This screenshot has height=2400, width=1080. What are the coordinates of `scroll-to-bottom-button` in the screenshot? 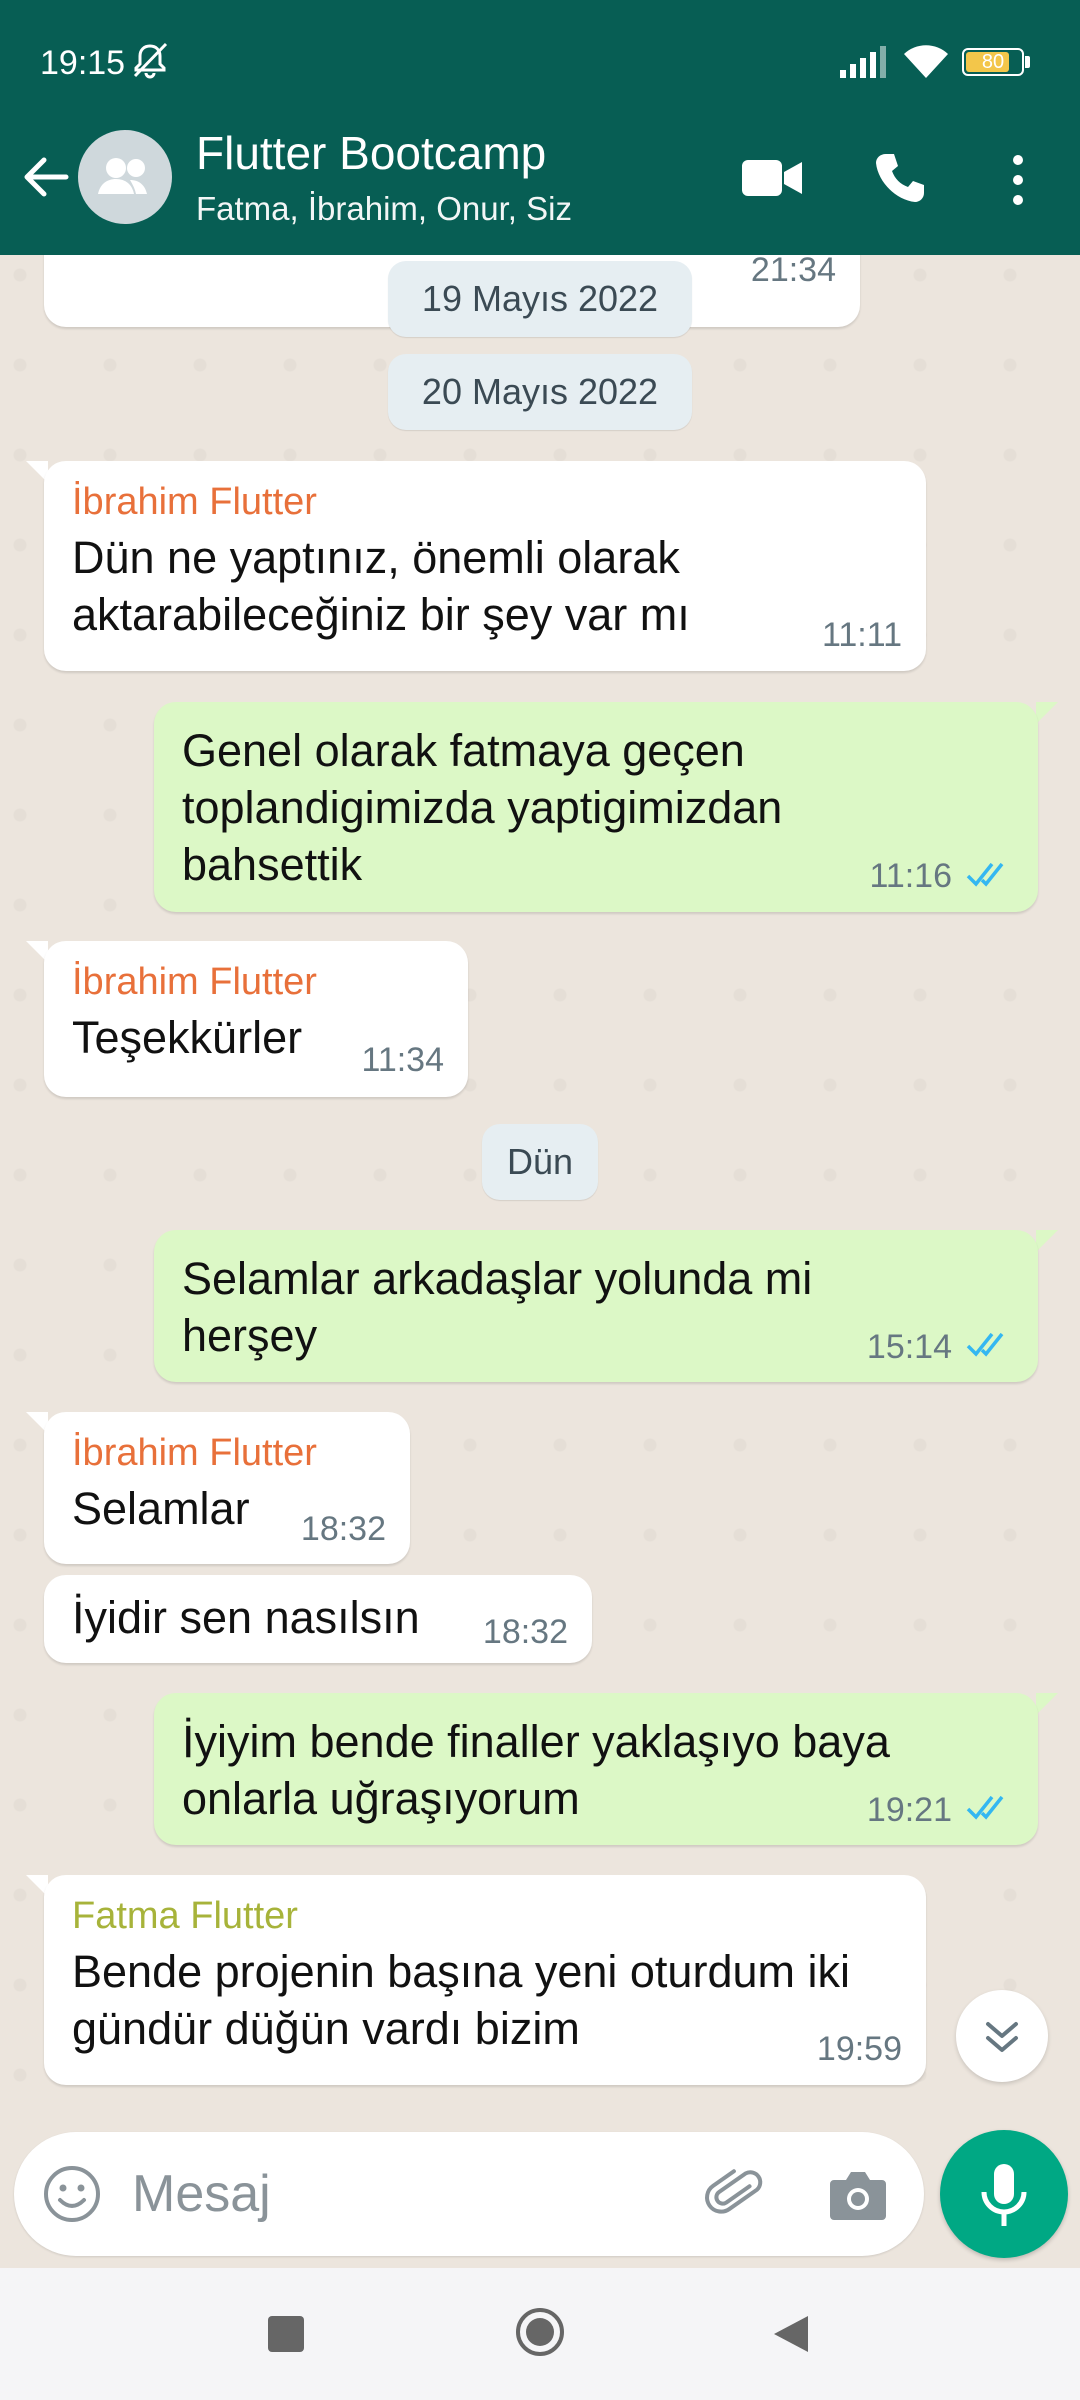 It's located at (1002, 2036).